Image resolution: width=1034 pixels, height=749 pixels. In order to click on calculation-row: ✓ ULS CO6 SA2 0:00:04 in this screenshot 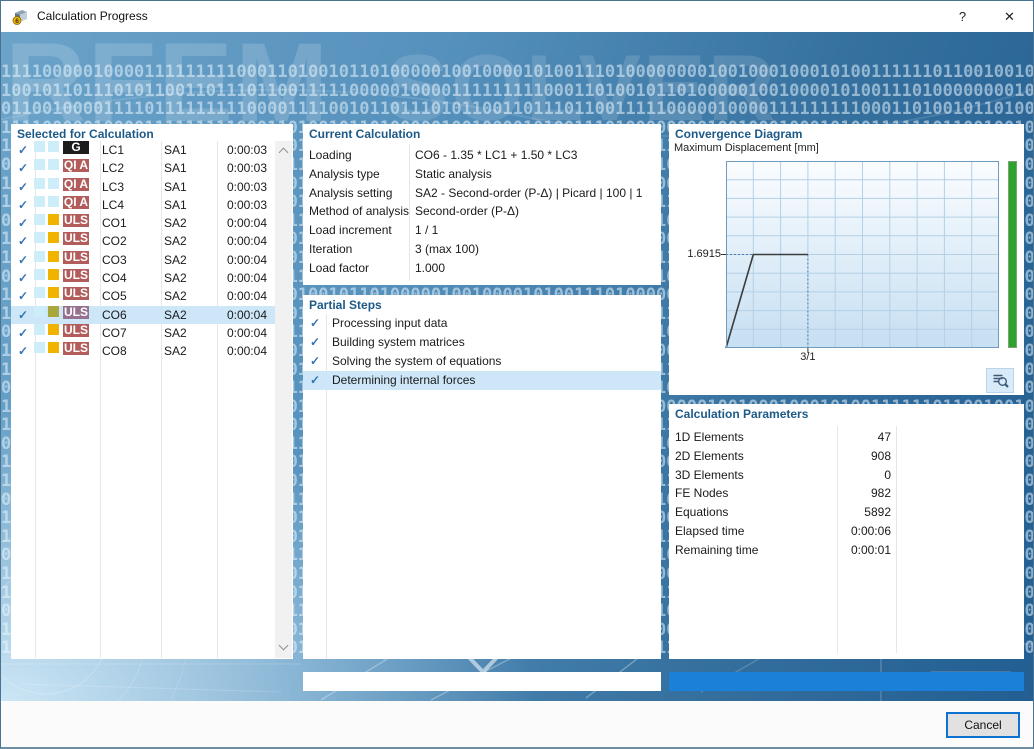, I will do `click(143, 314)`.